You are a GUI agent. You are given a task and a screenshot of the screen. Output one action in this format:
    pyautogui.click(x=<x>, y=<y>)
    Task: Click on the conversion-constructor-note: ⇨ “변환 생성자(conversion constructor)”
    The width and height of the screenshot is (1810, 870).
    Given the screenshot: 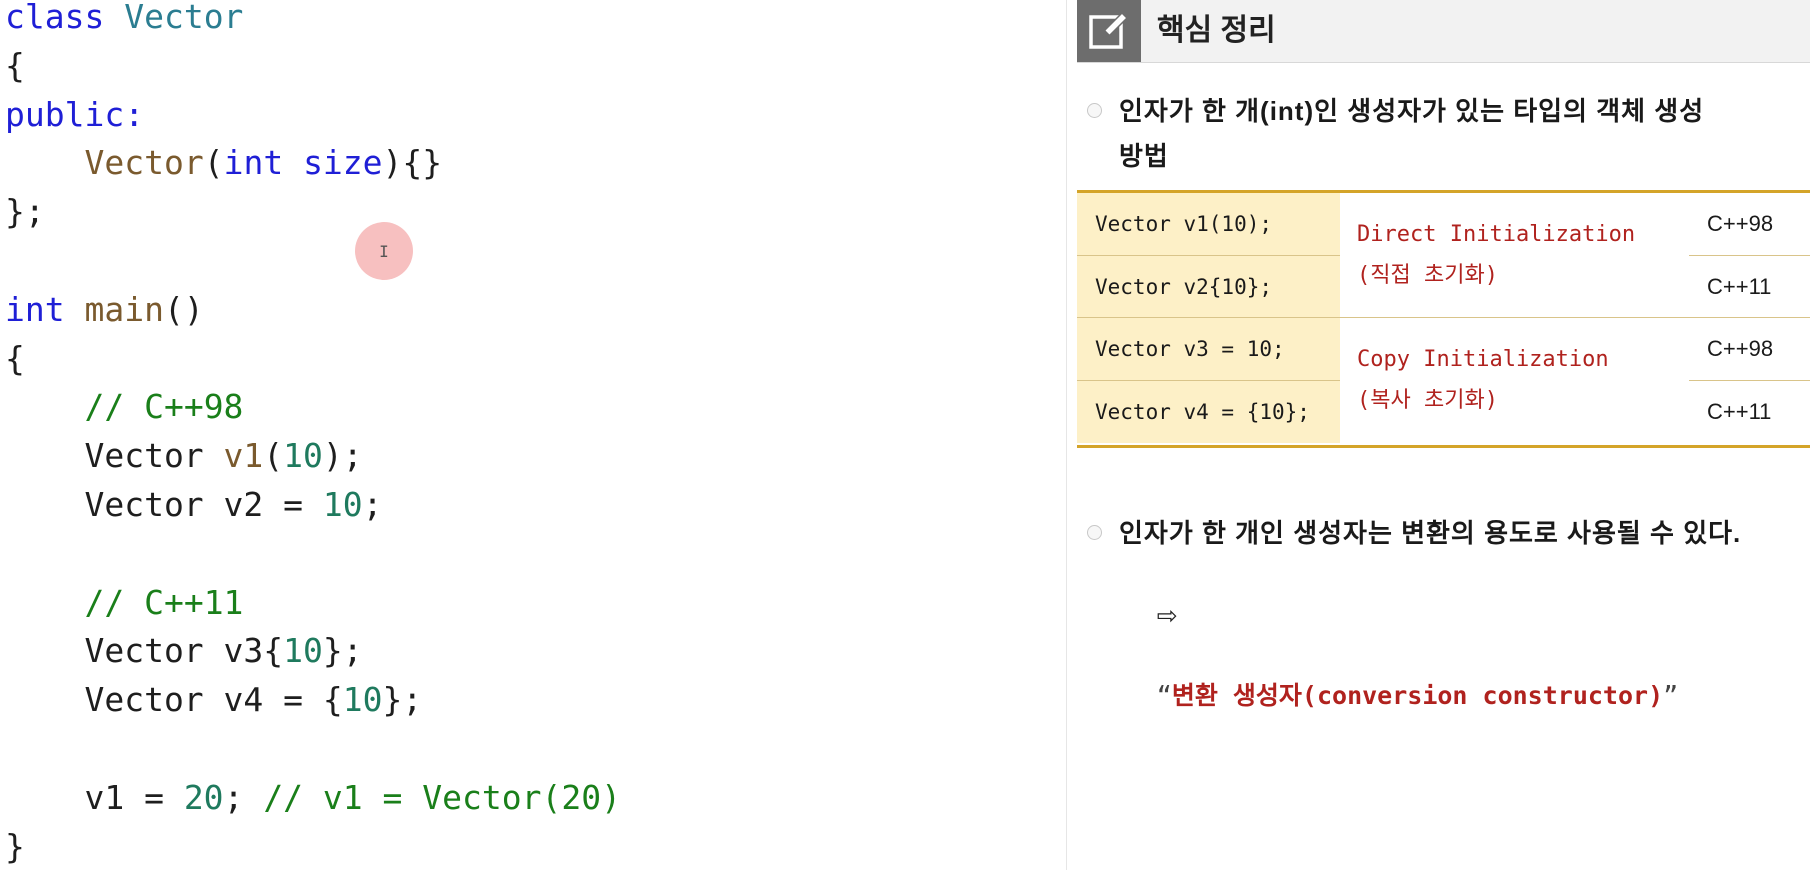 What is the action you would take?
    pyautogui.click(x=1403, y=656)
    